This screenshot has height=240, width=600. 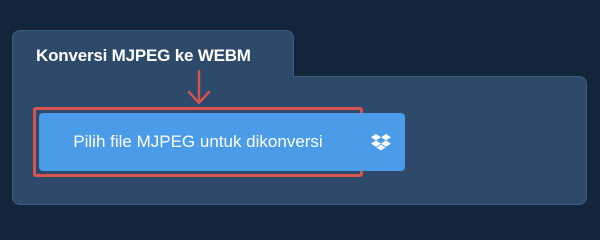 I want to click on down-arrow-icon, so click(x=199, y=87).